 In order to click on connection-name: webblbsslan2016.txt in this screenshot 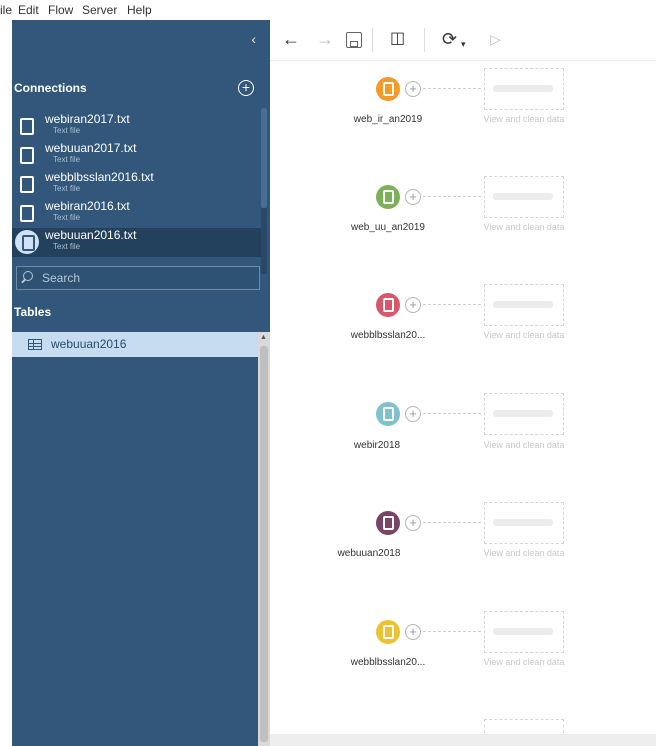, I will do `click(99, 177)`.